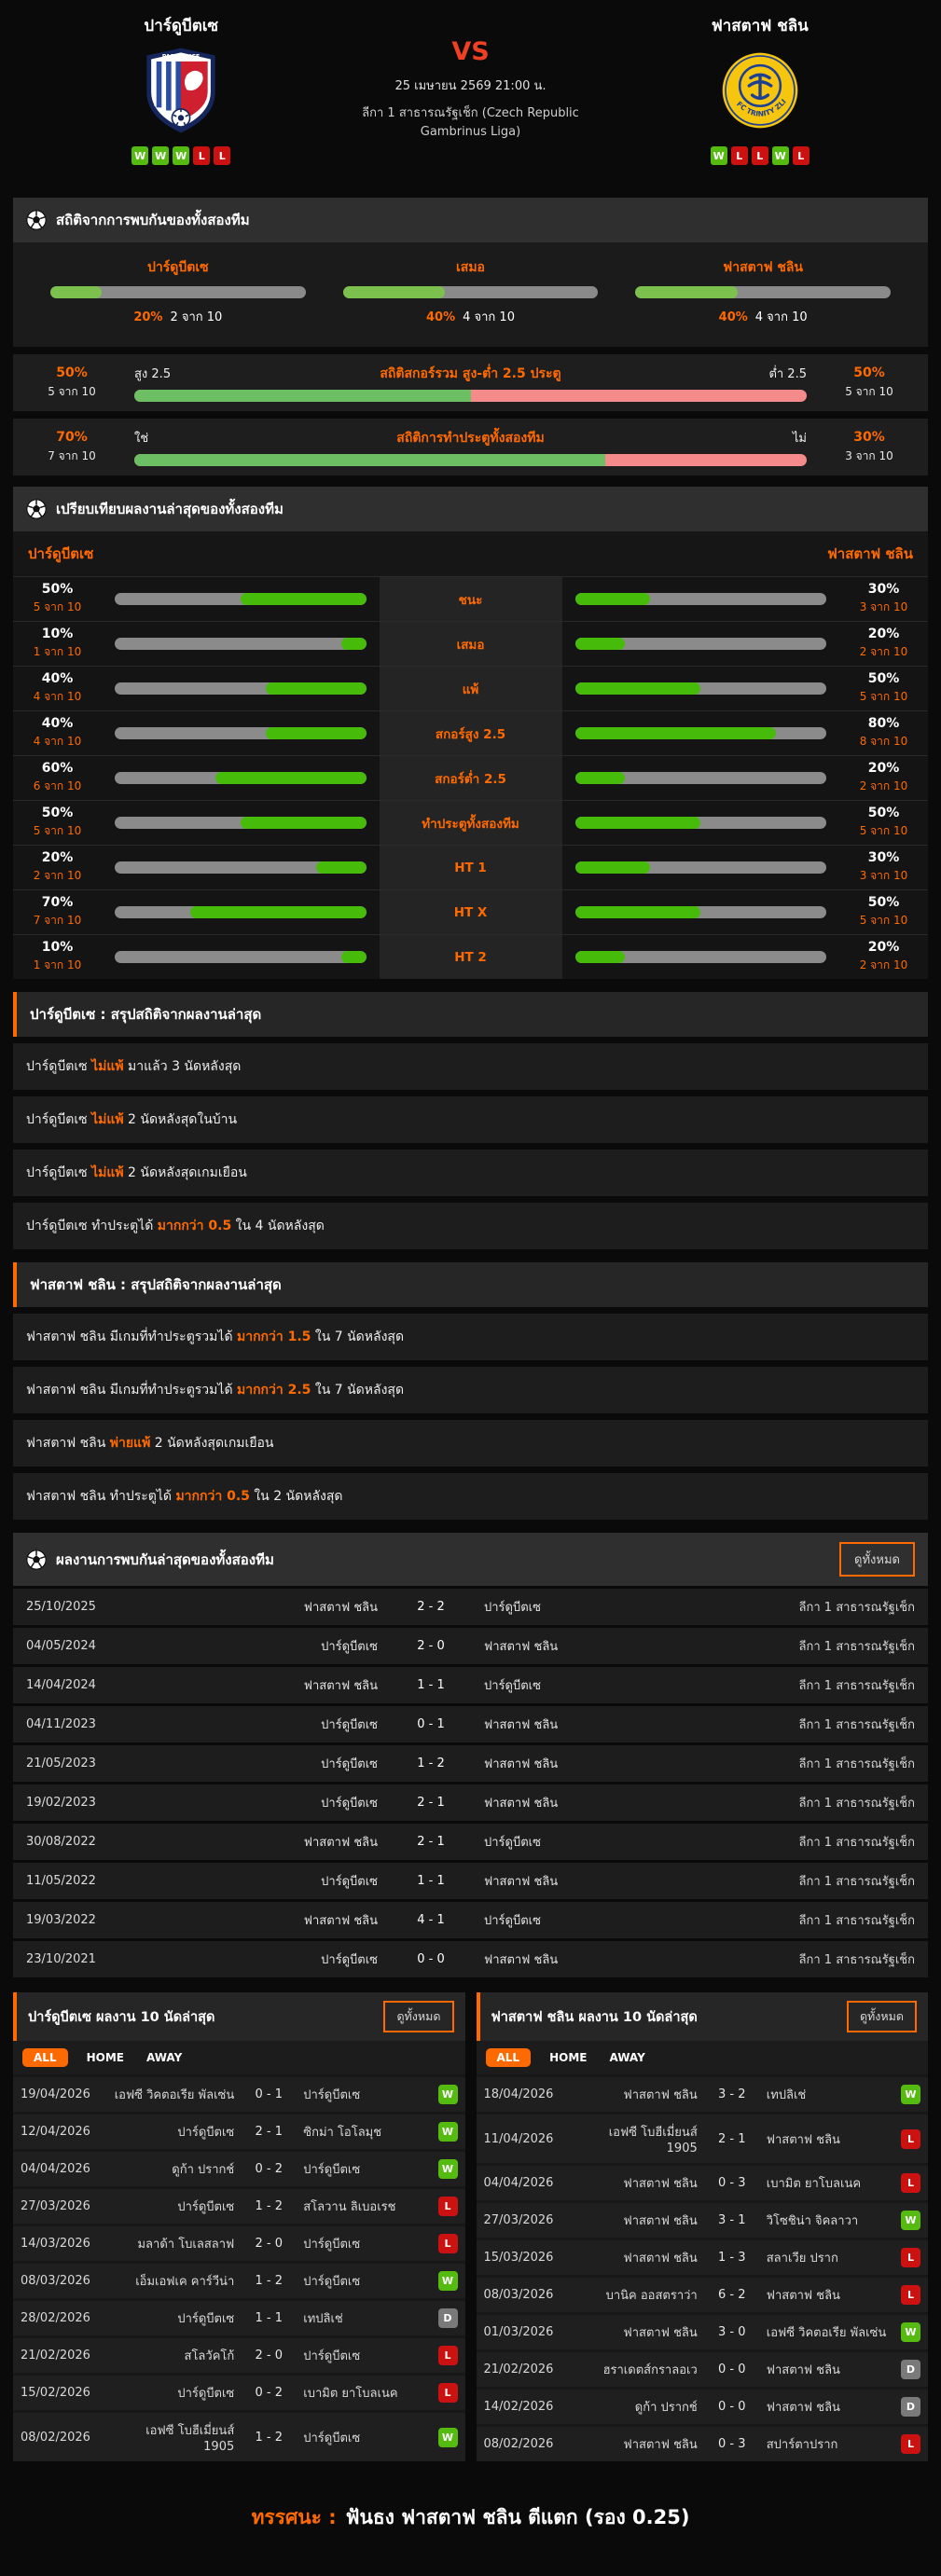 This screenshot has width=941, height=2576. What do you see at coordinates (61, 1763) in the screenshot?
I see `match-date: 21/05/2023` at bounding box center [61, 1763].